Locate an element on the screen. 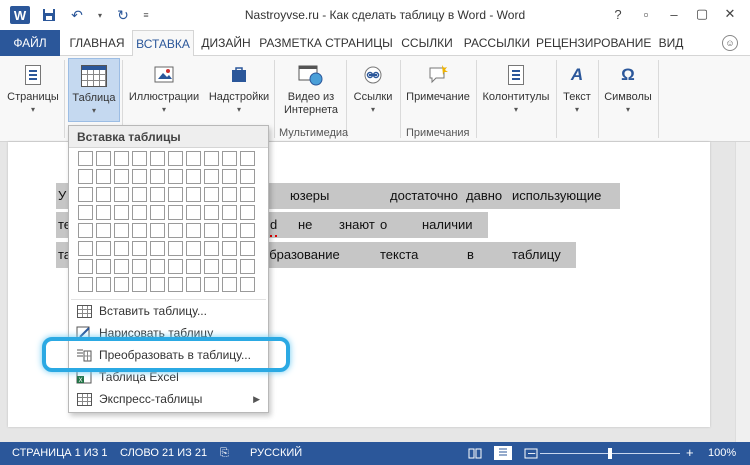 The height and width of the screenshot is (465, 750). undo-dropdown-icon: ▾ is located at coordinates (100, 15).